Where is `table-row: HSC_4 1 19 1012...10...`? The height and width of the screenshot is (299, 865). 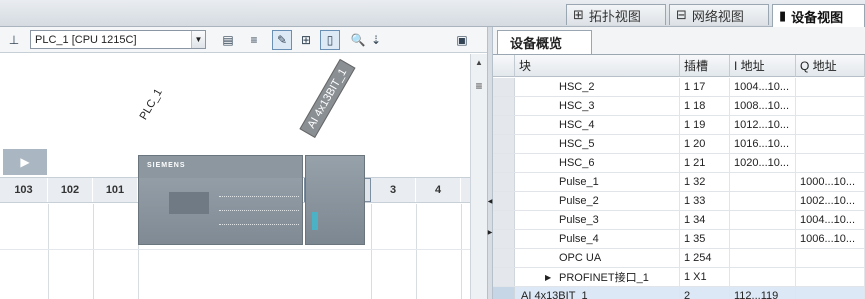 table-row: HSC_4 1 19 1012...10... is located at coordinates (679, 125).